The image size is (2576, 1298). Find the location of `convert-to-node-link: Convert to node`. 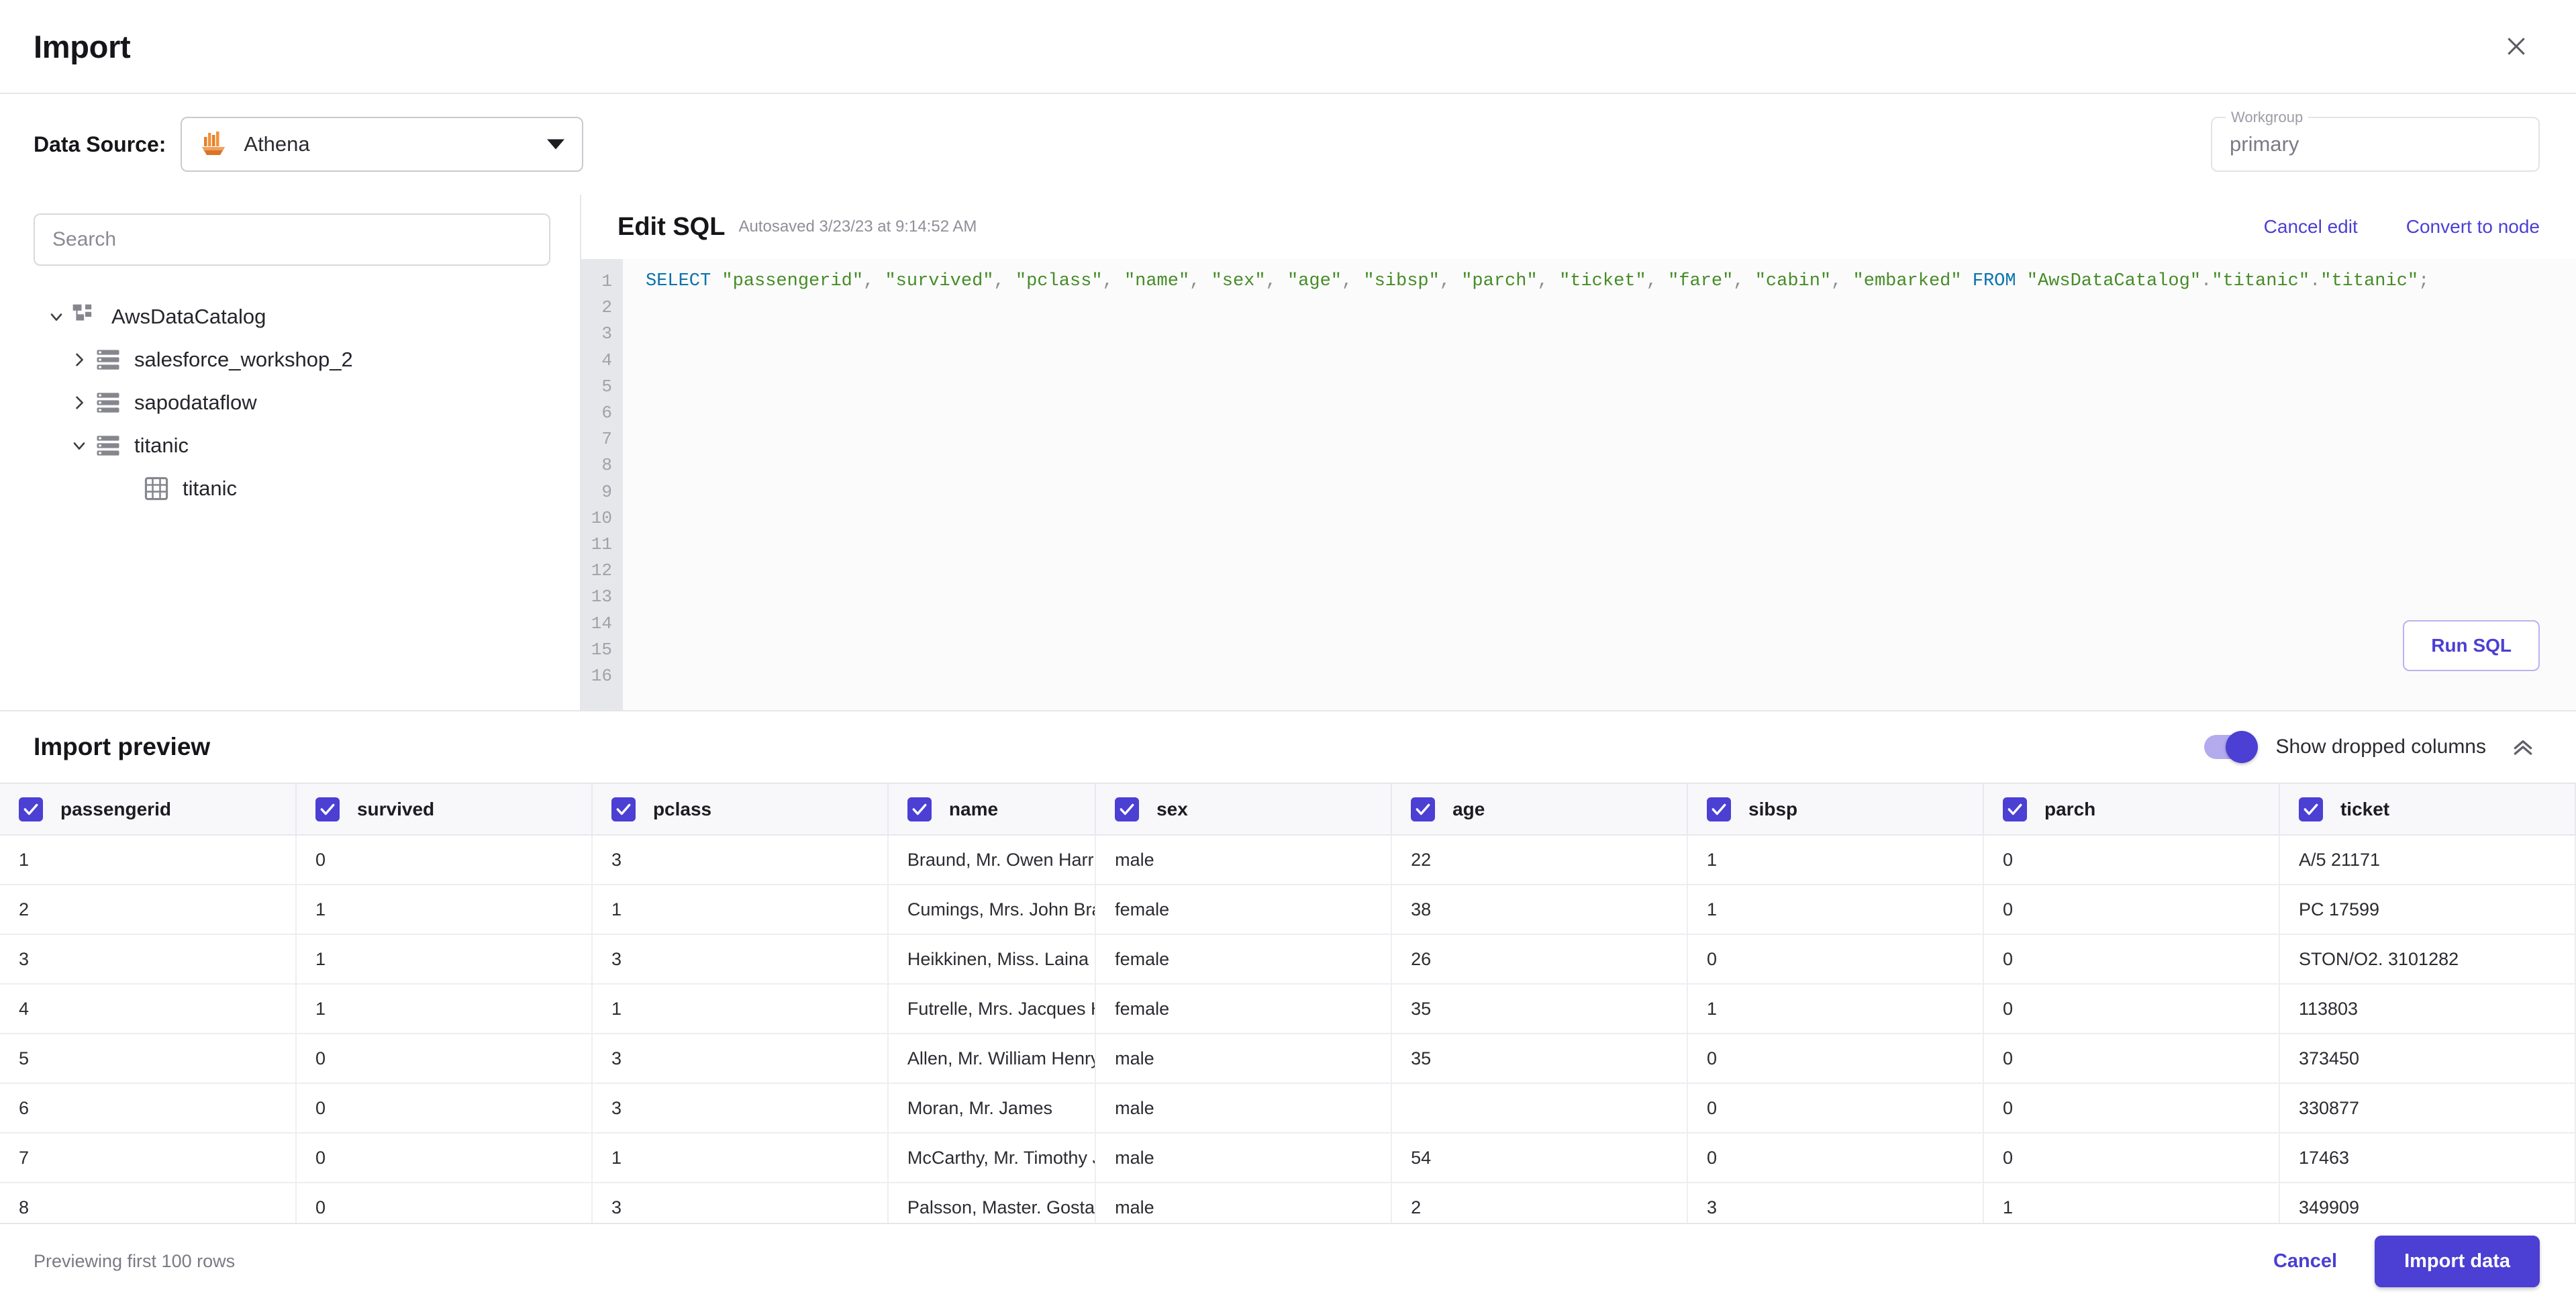

convert-to-node-link: Convert to node is located at coordinates (2473, 227).